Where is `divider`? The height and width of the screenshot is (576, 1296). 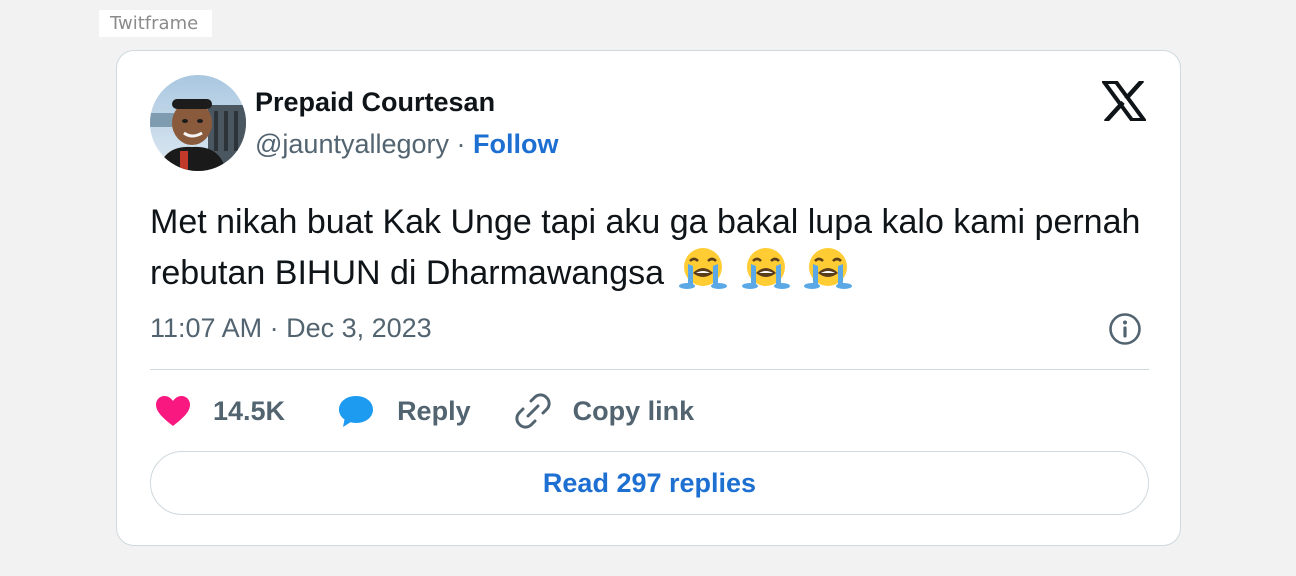 divider is located at coordinates (649, 369).